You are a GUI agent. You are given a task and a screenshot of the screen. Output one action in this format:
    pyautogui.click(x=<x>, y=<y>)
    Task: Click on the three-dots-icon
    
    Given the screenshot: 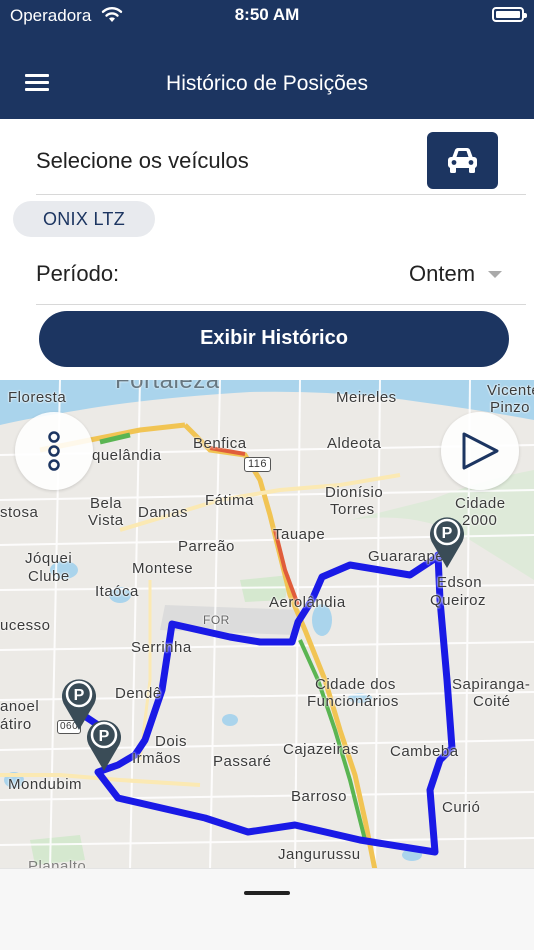 What is the action you would take?
    pyautogui.click(x=54, y=451)
    